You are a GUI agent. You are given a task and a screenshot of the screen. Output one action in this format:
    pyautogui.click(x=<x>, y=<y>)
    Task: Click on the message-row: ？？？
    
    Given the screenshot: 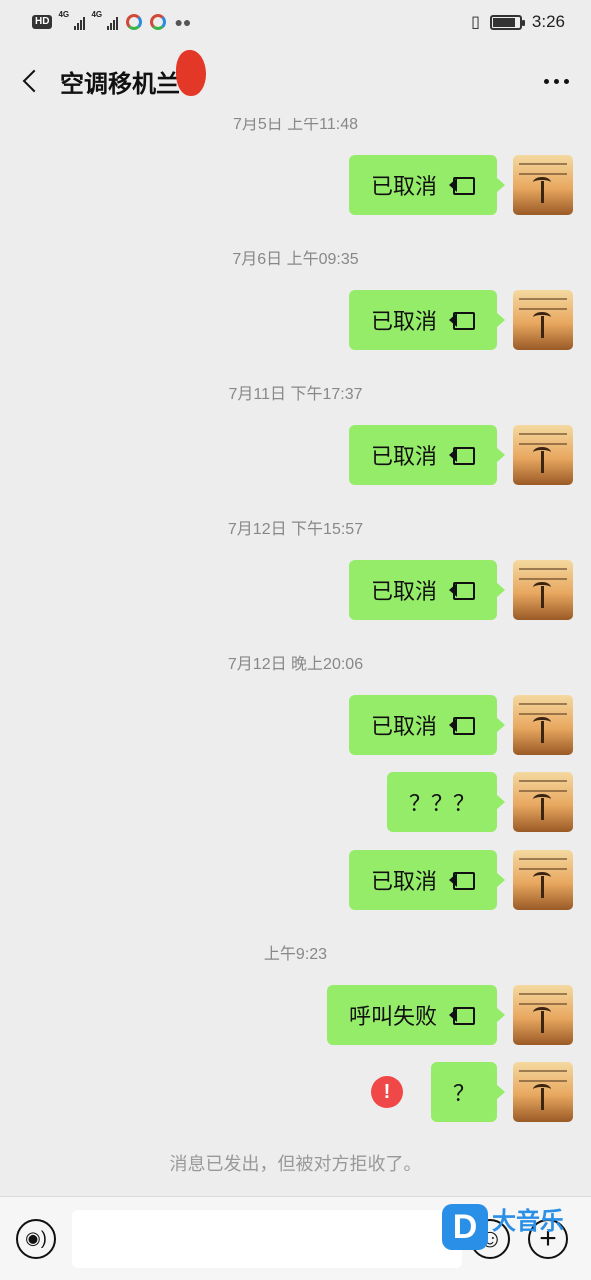 What is the action you would take?
    pyautogui.click(x=479, y=802)
    